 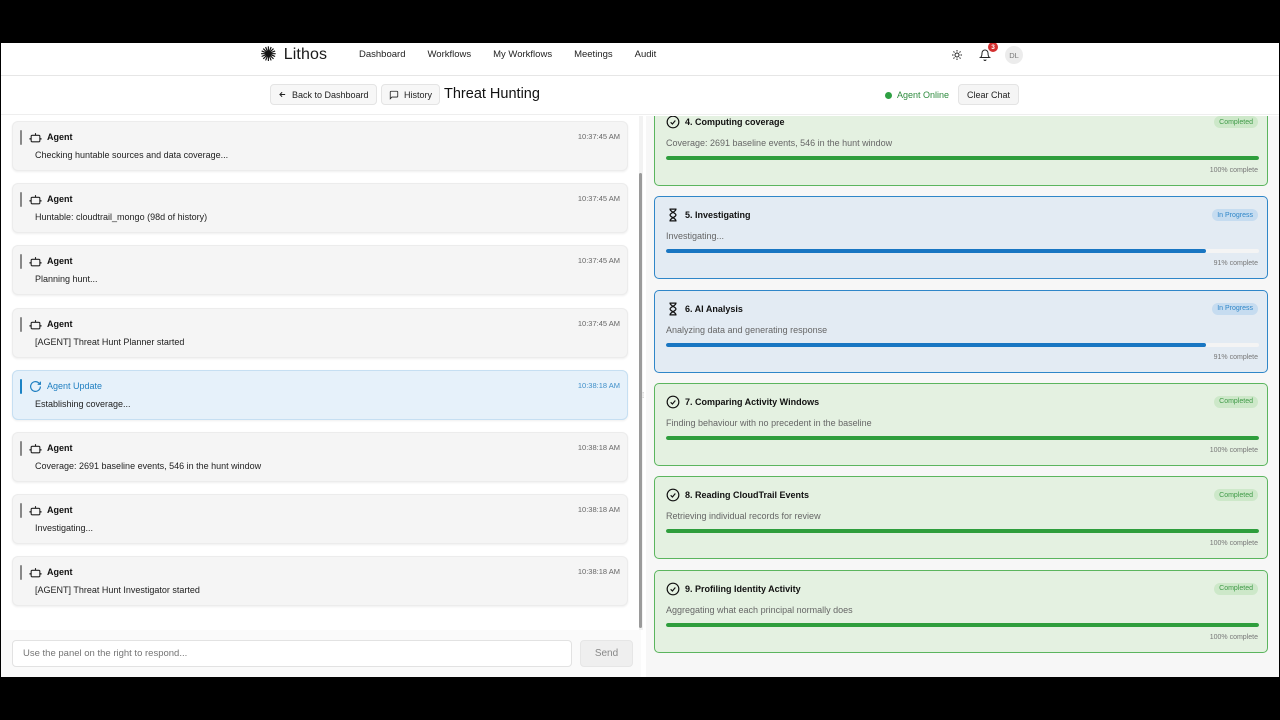 What do you see at coordinates (305, 54) in the screenshot?
I see `brand-name: Lithos` at bounding box center [305, 54].